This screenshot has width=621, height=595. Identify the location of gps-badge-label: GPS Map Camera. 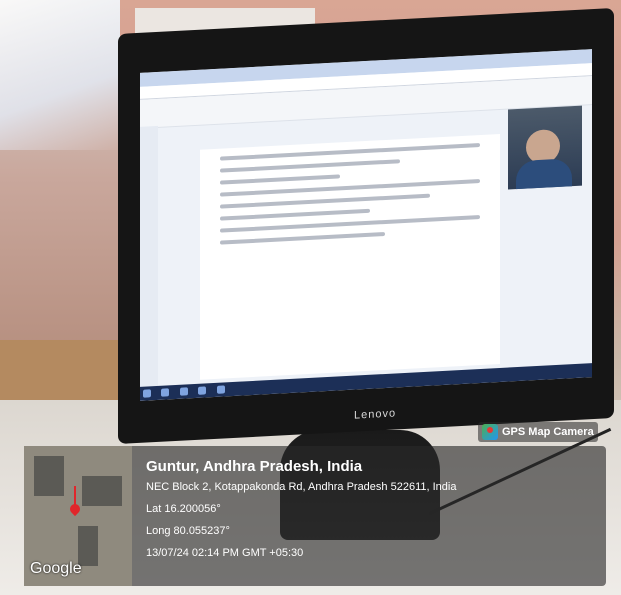
(548, 432).